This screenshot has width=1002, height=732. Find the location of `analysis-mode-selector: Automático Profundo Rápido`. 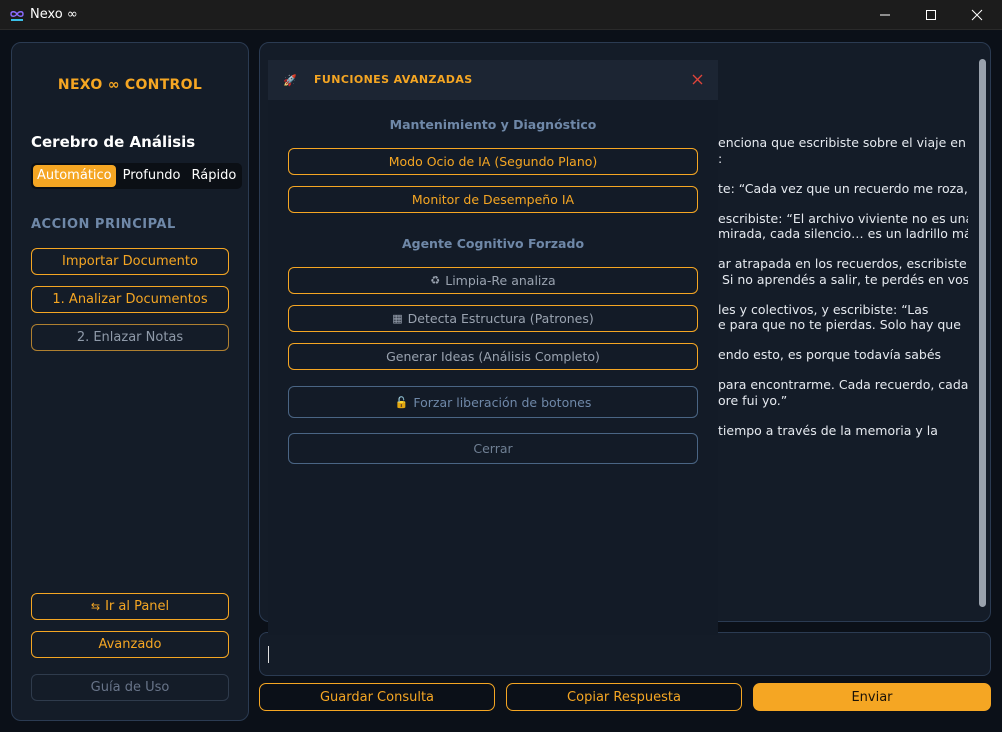

analysis-mode-selector: Automático Profundo Rápido is located at coordinates (137, 176).